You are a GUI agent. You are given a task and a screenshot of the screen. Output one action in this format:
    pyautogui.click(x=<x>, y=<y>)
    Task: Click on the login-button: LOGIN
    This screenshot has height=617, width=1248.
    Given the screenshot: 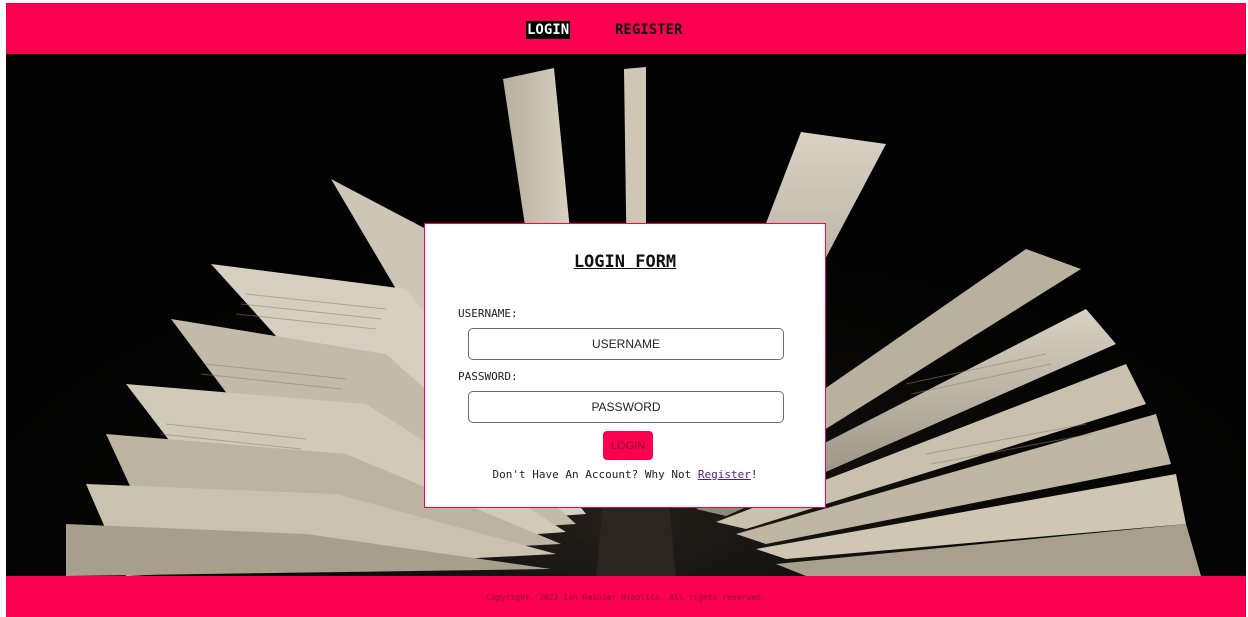 What is the action you would take?
    pyautogui.click(x=628, y=445)
    